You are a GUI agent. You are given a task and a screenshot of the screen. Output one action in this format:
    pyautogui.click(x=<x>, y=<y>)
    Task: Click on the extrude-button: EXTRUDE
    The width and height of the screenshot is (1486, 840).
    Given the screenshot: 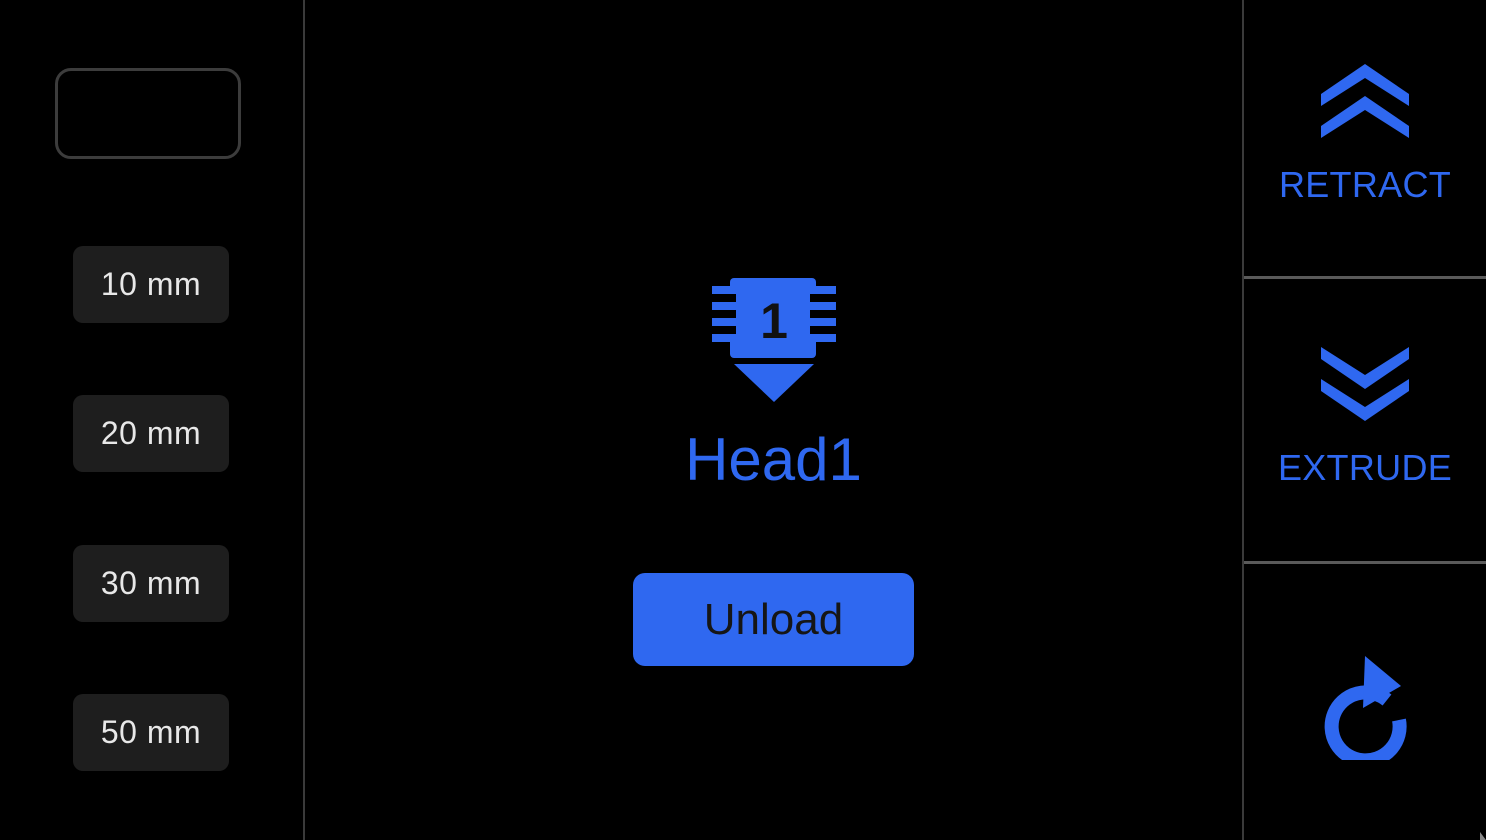 What is the action you would take?
    pyautogui.click(x=1365, y=421)
    